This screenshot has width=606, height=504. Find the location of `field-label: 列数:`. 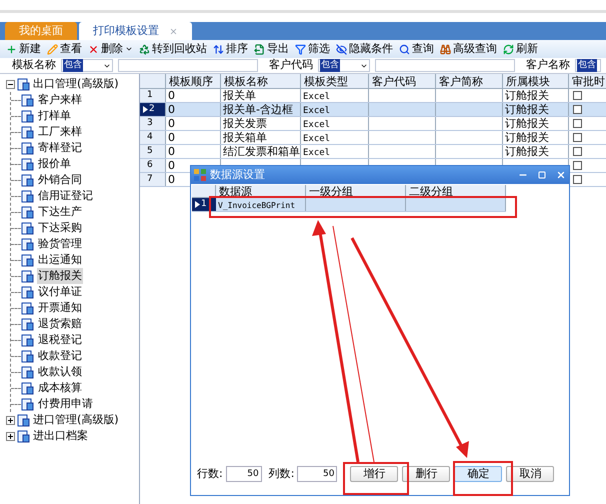

field-label: 列数: is located at coordinates (281, 474).